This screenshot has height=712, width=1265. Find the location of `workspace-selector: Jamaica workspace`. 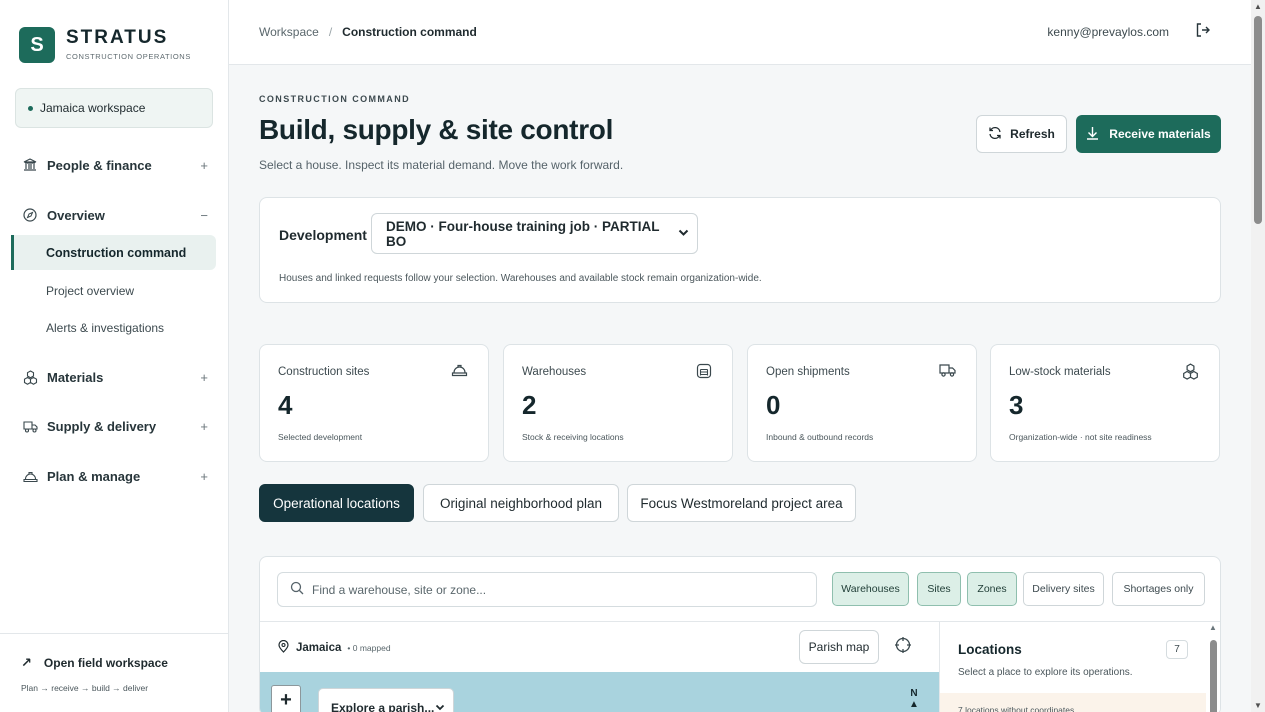

workspace-selector: Jamaica workspace is located at coordinates (114, 108).